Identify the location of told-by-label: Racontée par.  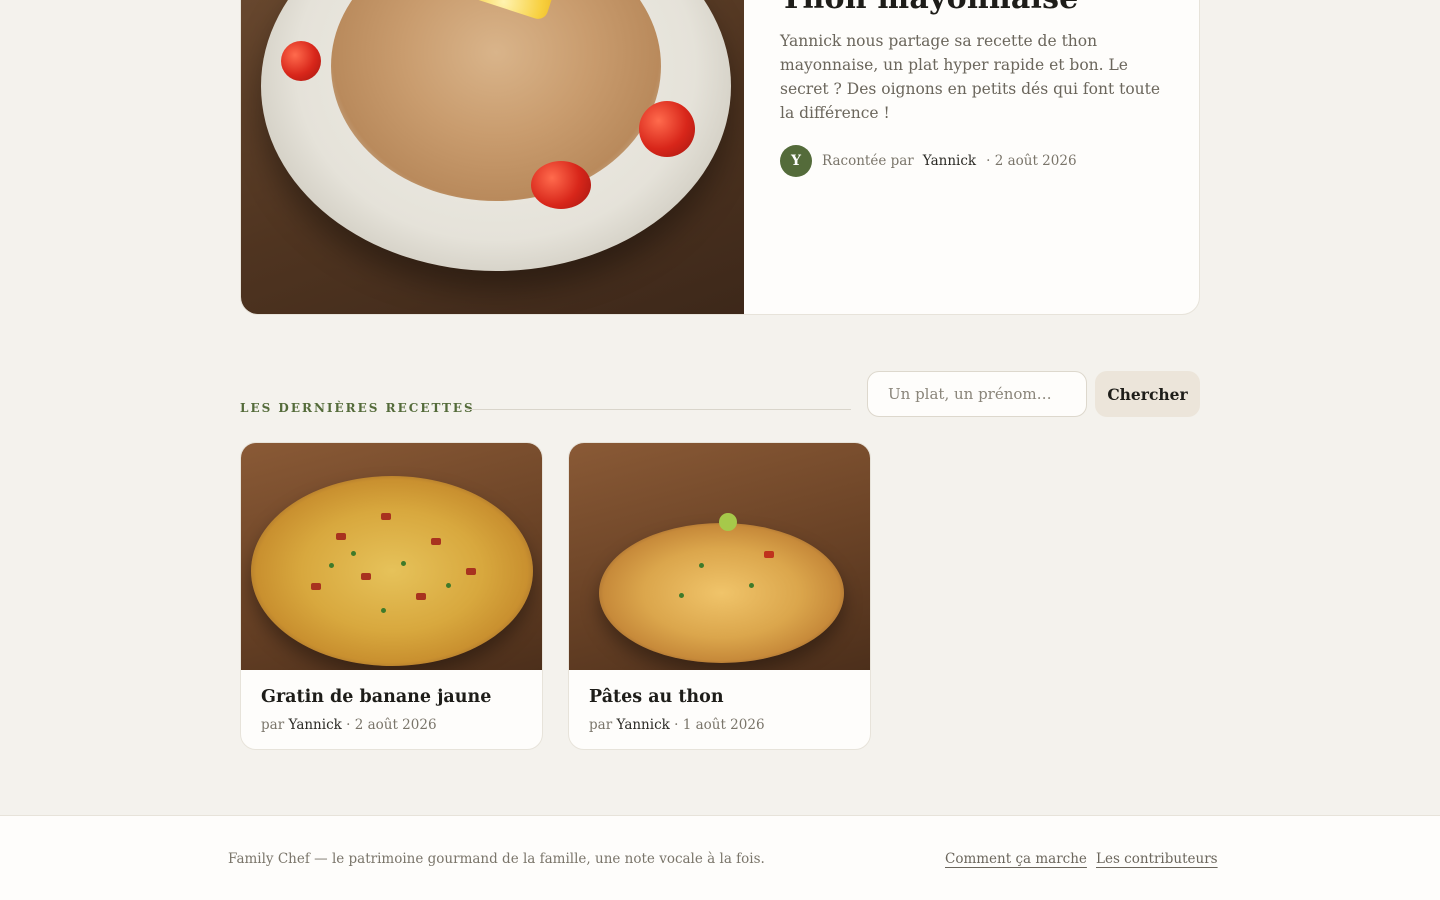
(868, 161).